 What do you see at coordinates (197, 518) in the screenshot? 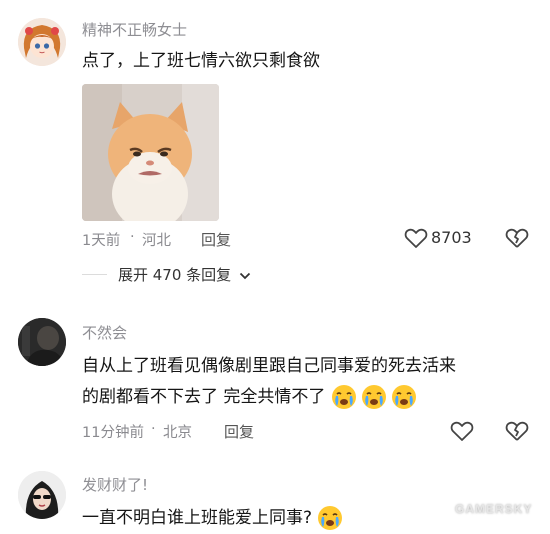
I see `comment-text: 一直不明白谁上班能爱上同事?` at bounding box center [197, 518].